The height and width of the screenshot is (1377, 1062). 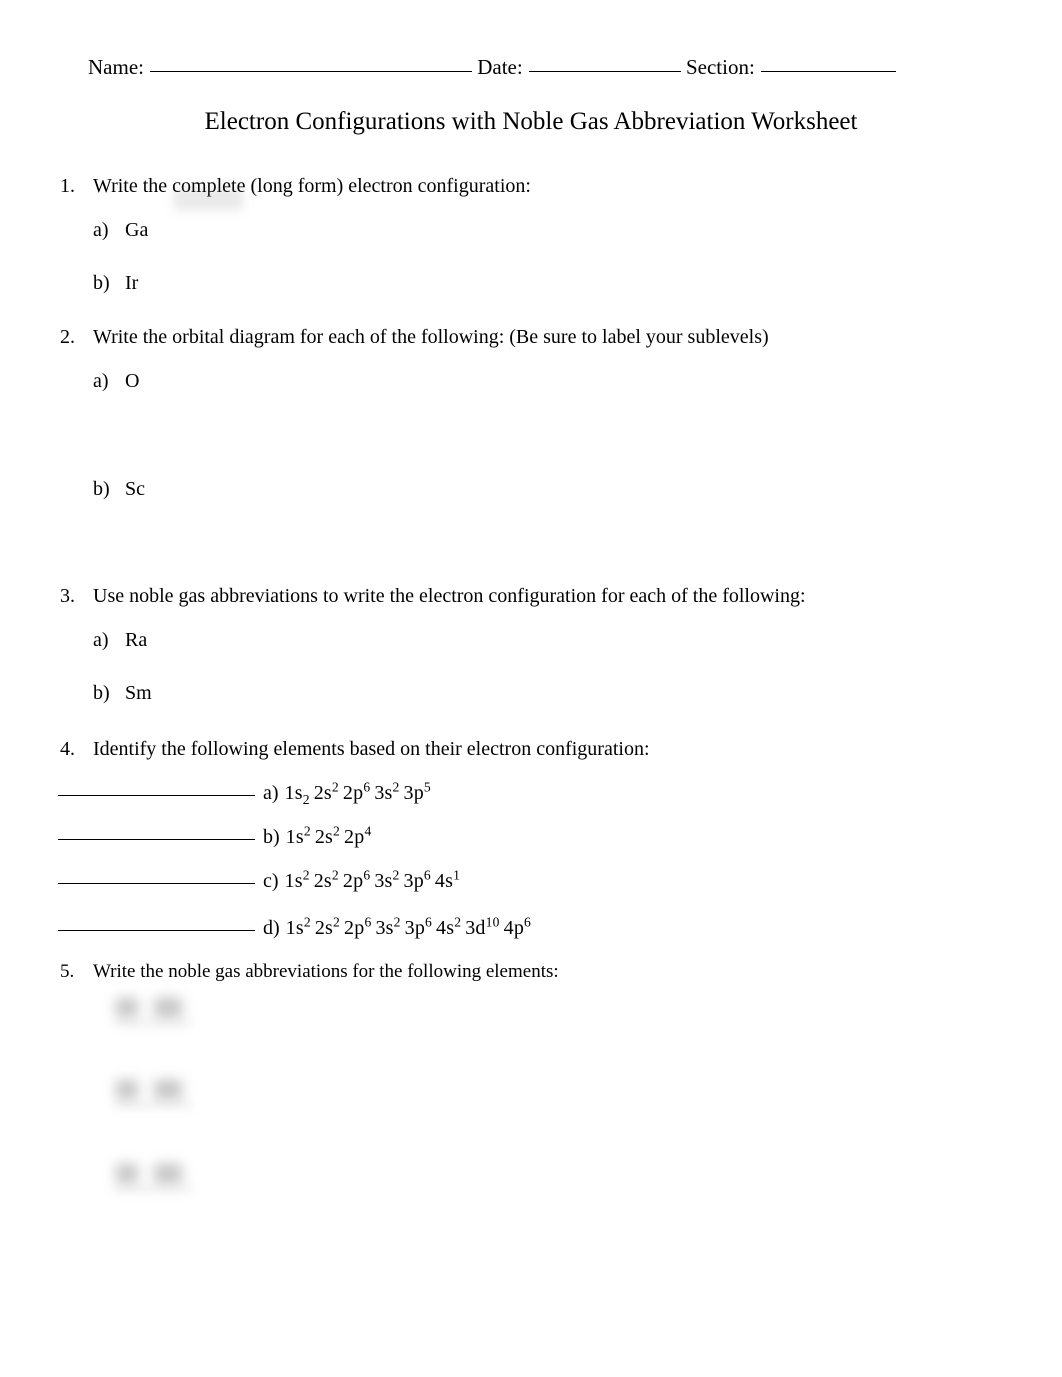 What do you see at coordinates (209, 186) in the screenshot?
I see `question-1-highlight-word: complete` at bounding box center [209, 186].